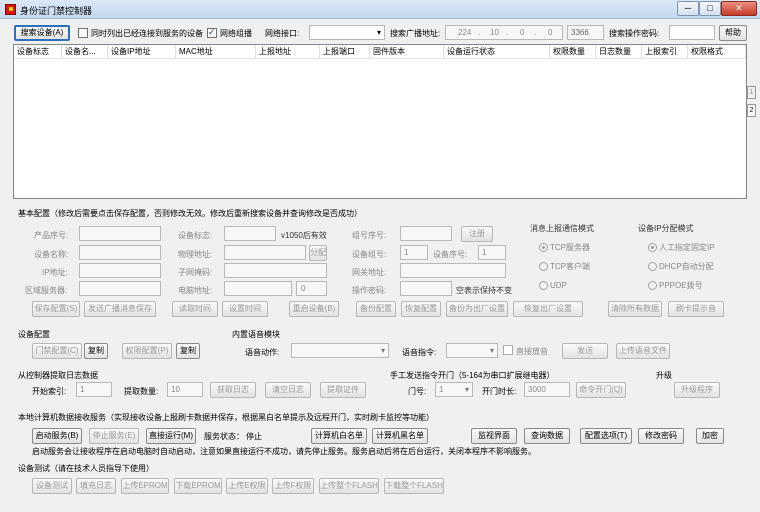  Describe the element at coordinates (142, 52) in the screenshot. I see `col-header: 设备IP地址` at that location.